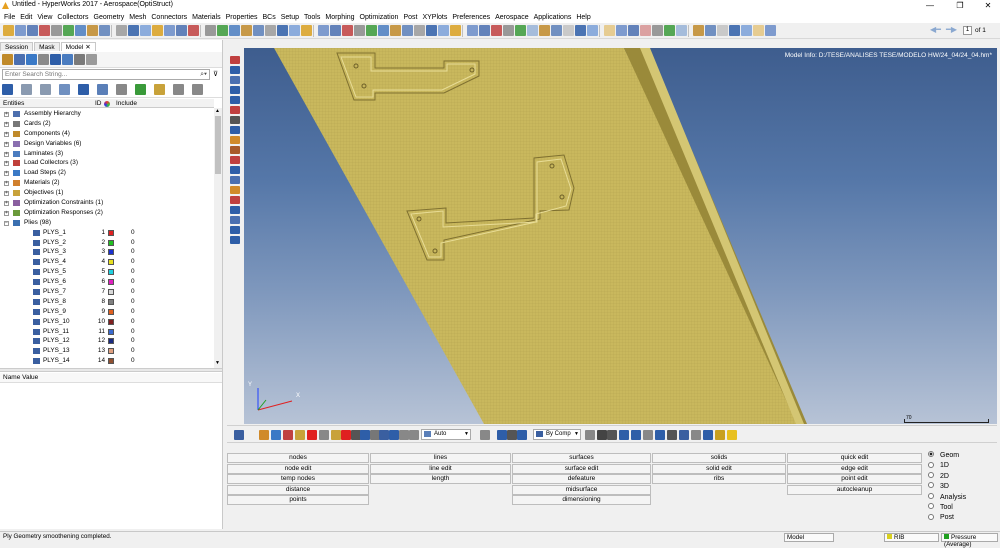 The width and height of the screenshot is (1000, 548). Describe the element at coordinates (938, 476) in the screenshot. I see `page-radio-2d: 2D` at that location.